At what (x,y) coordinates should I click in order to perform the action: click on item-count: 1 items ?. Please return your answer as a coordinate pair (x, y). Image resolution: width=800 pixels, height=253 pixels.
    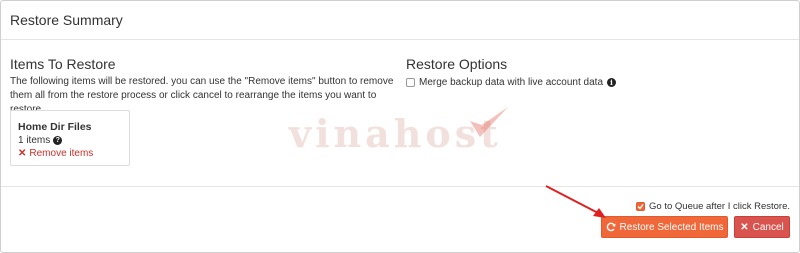
    Looking at the image, I should click on (40, 140).